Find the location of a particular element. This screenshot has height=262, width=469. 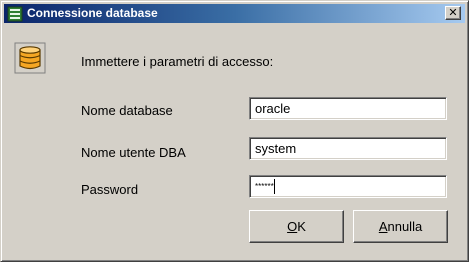

password-label: Password is located at coordinates (110, 189).